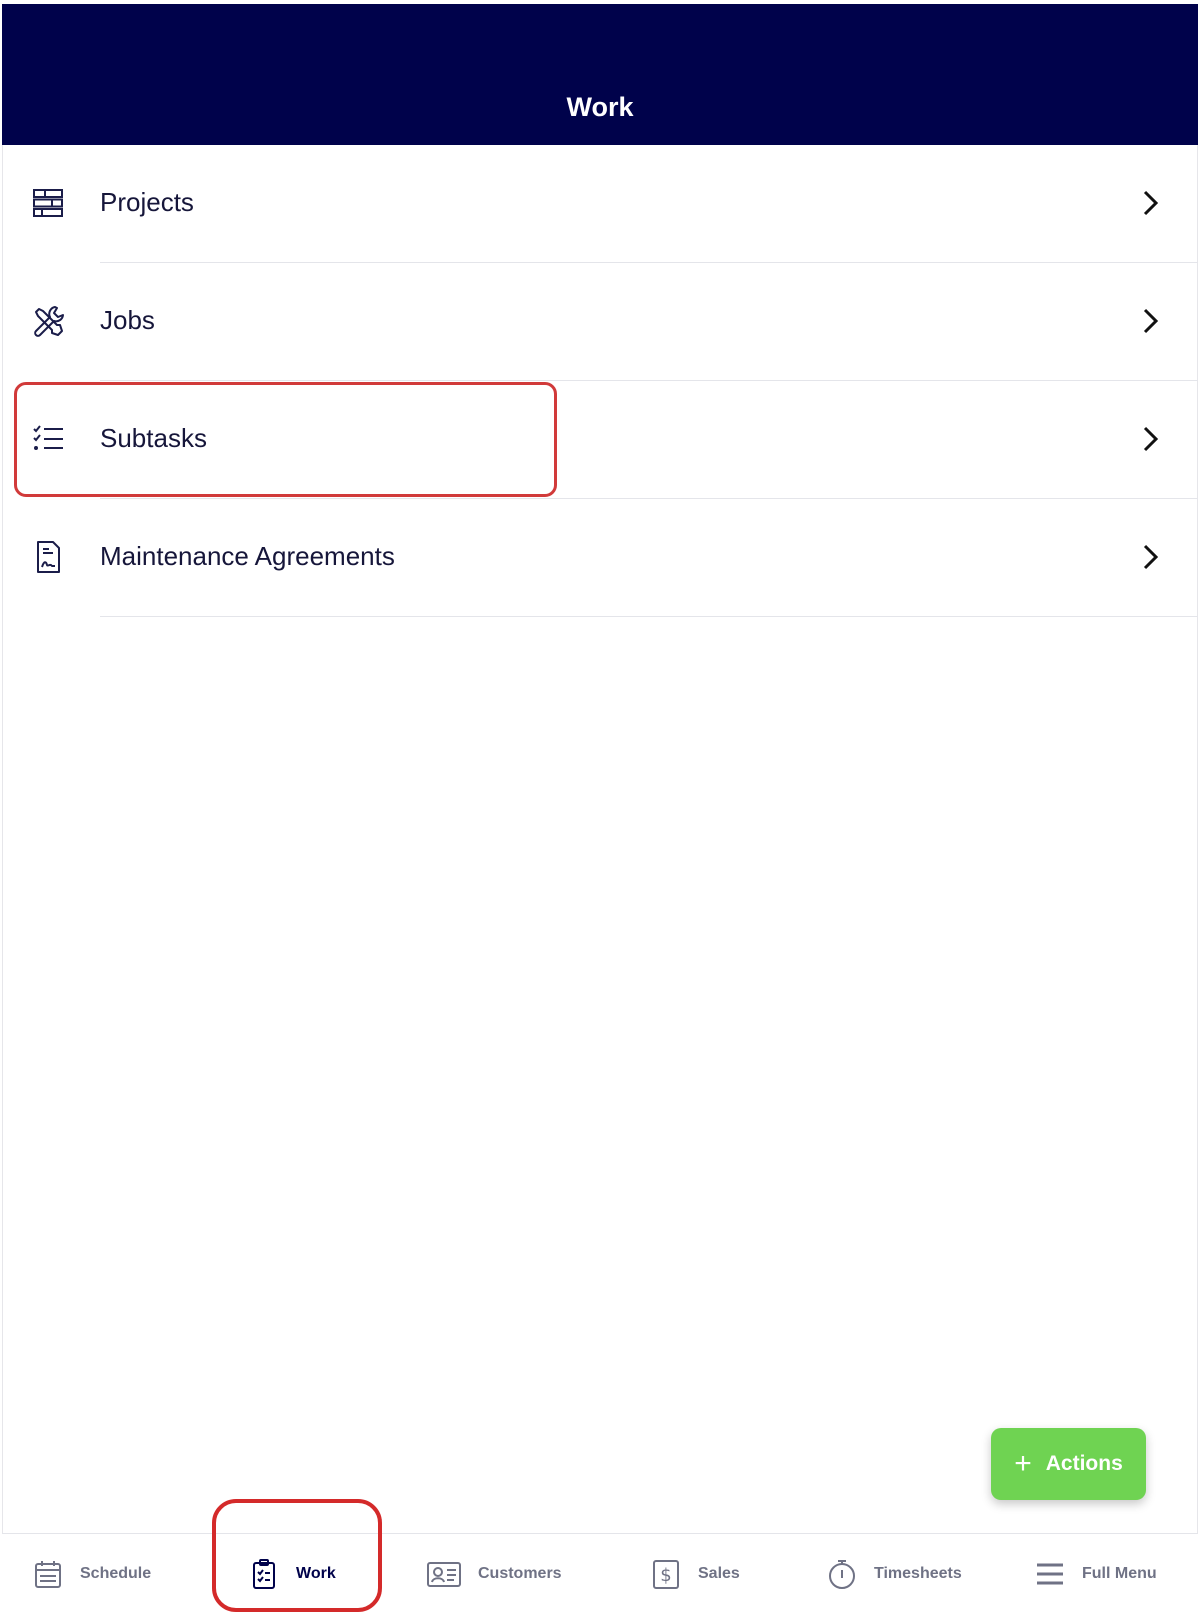  What do you see at coordinates (1050, 1574) in the screenshot?
I see `hamburger-menu-icon` at bounding box center [1050, 1574].